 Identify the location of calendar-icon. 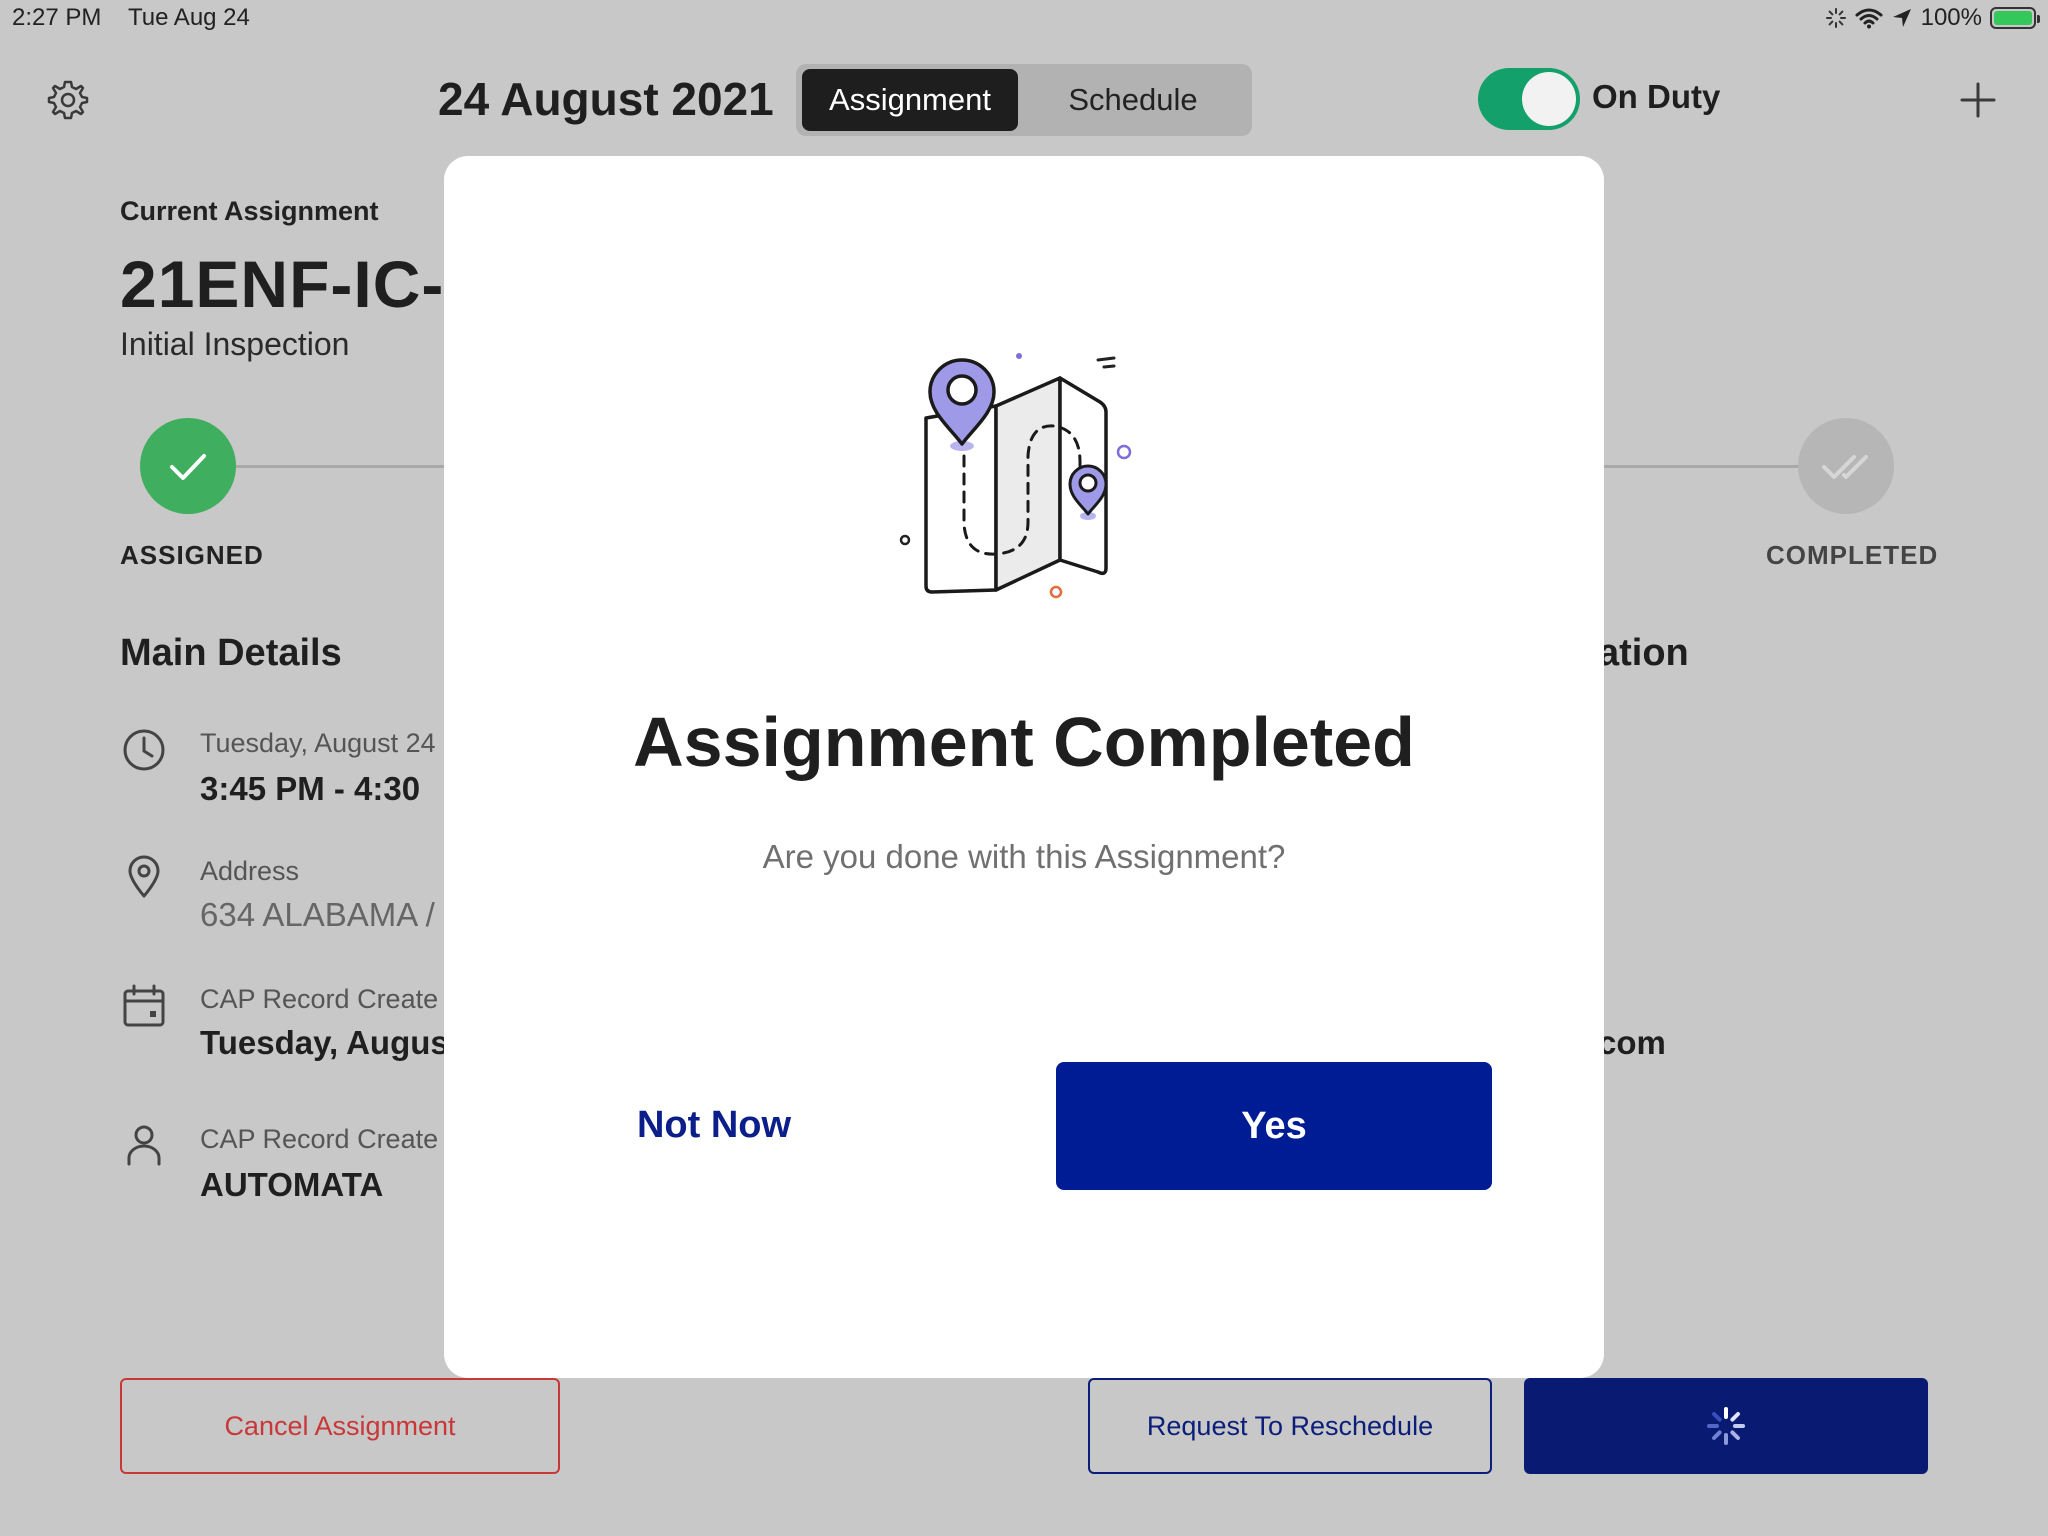
(144, 1005).